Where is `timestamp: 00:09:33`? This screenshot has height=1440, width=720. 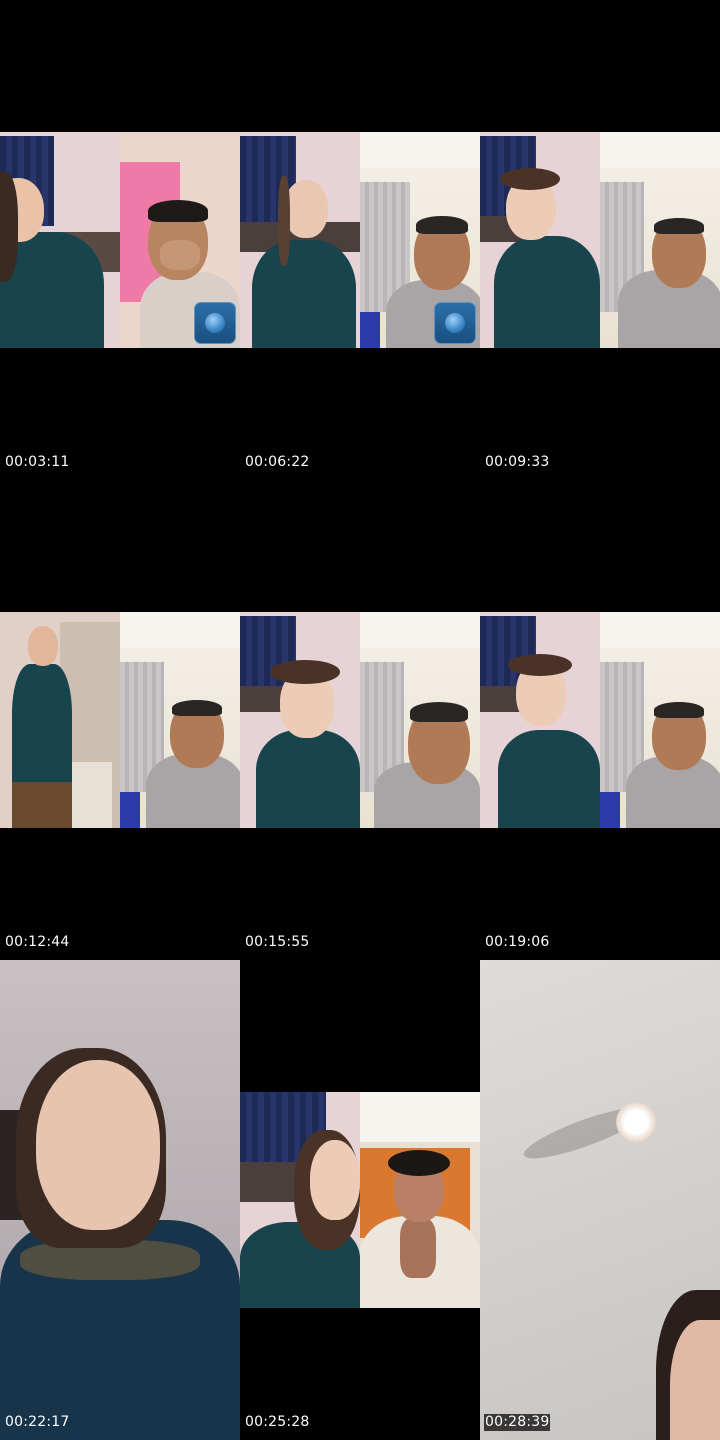 timestamp: 00:09:33 is located at coordinates (517, 462).